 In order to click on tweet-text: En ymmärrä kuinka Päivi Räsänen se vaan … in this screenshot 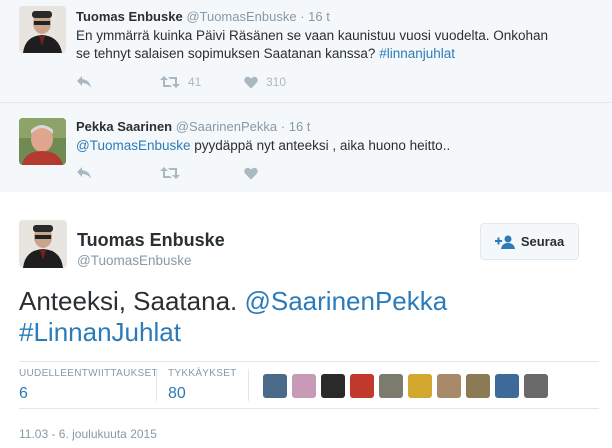, I will do `click(336, 45)`.